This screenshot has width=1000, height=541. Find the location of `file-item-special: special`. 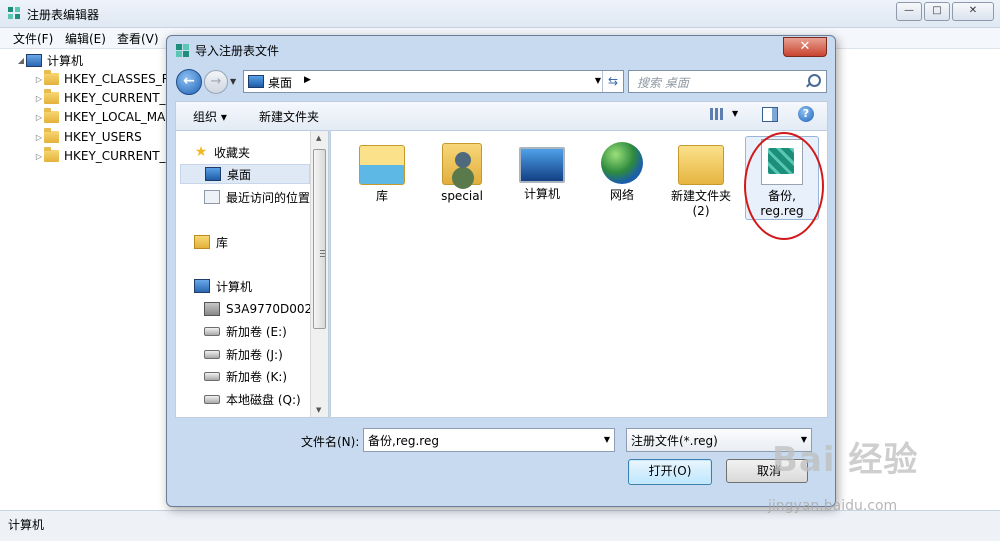

file-item-special: special is located at coordinates (462, 171).